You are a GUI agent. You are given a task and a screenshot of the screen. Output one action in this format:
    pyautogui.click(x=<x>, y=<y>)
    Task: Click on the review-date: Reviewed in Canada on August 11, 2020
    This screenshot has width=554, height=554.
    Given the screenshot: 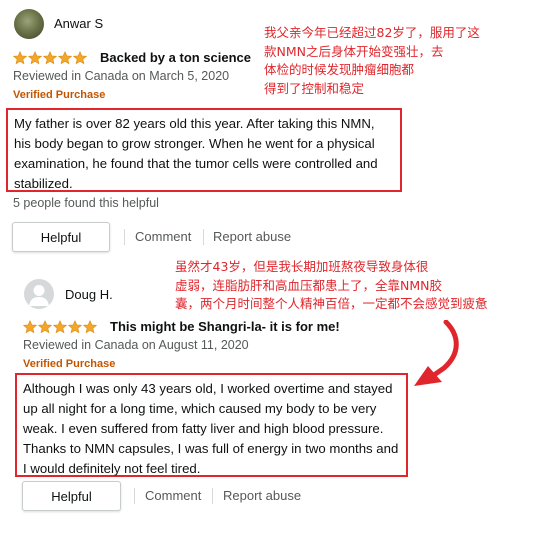 What is the action you would take?
    pyautogui.click(x=136, y=345)
    